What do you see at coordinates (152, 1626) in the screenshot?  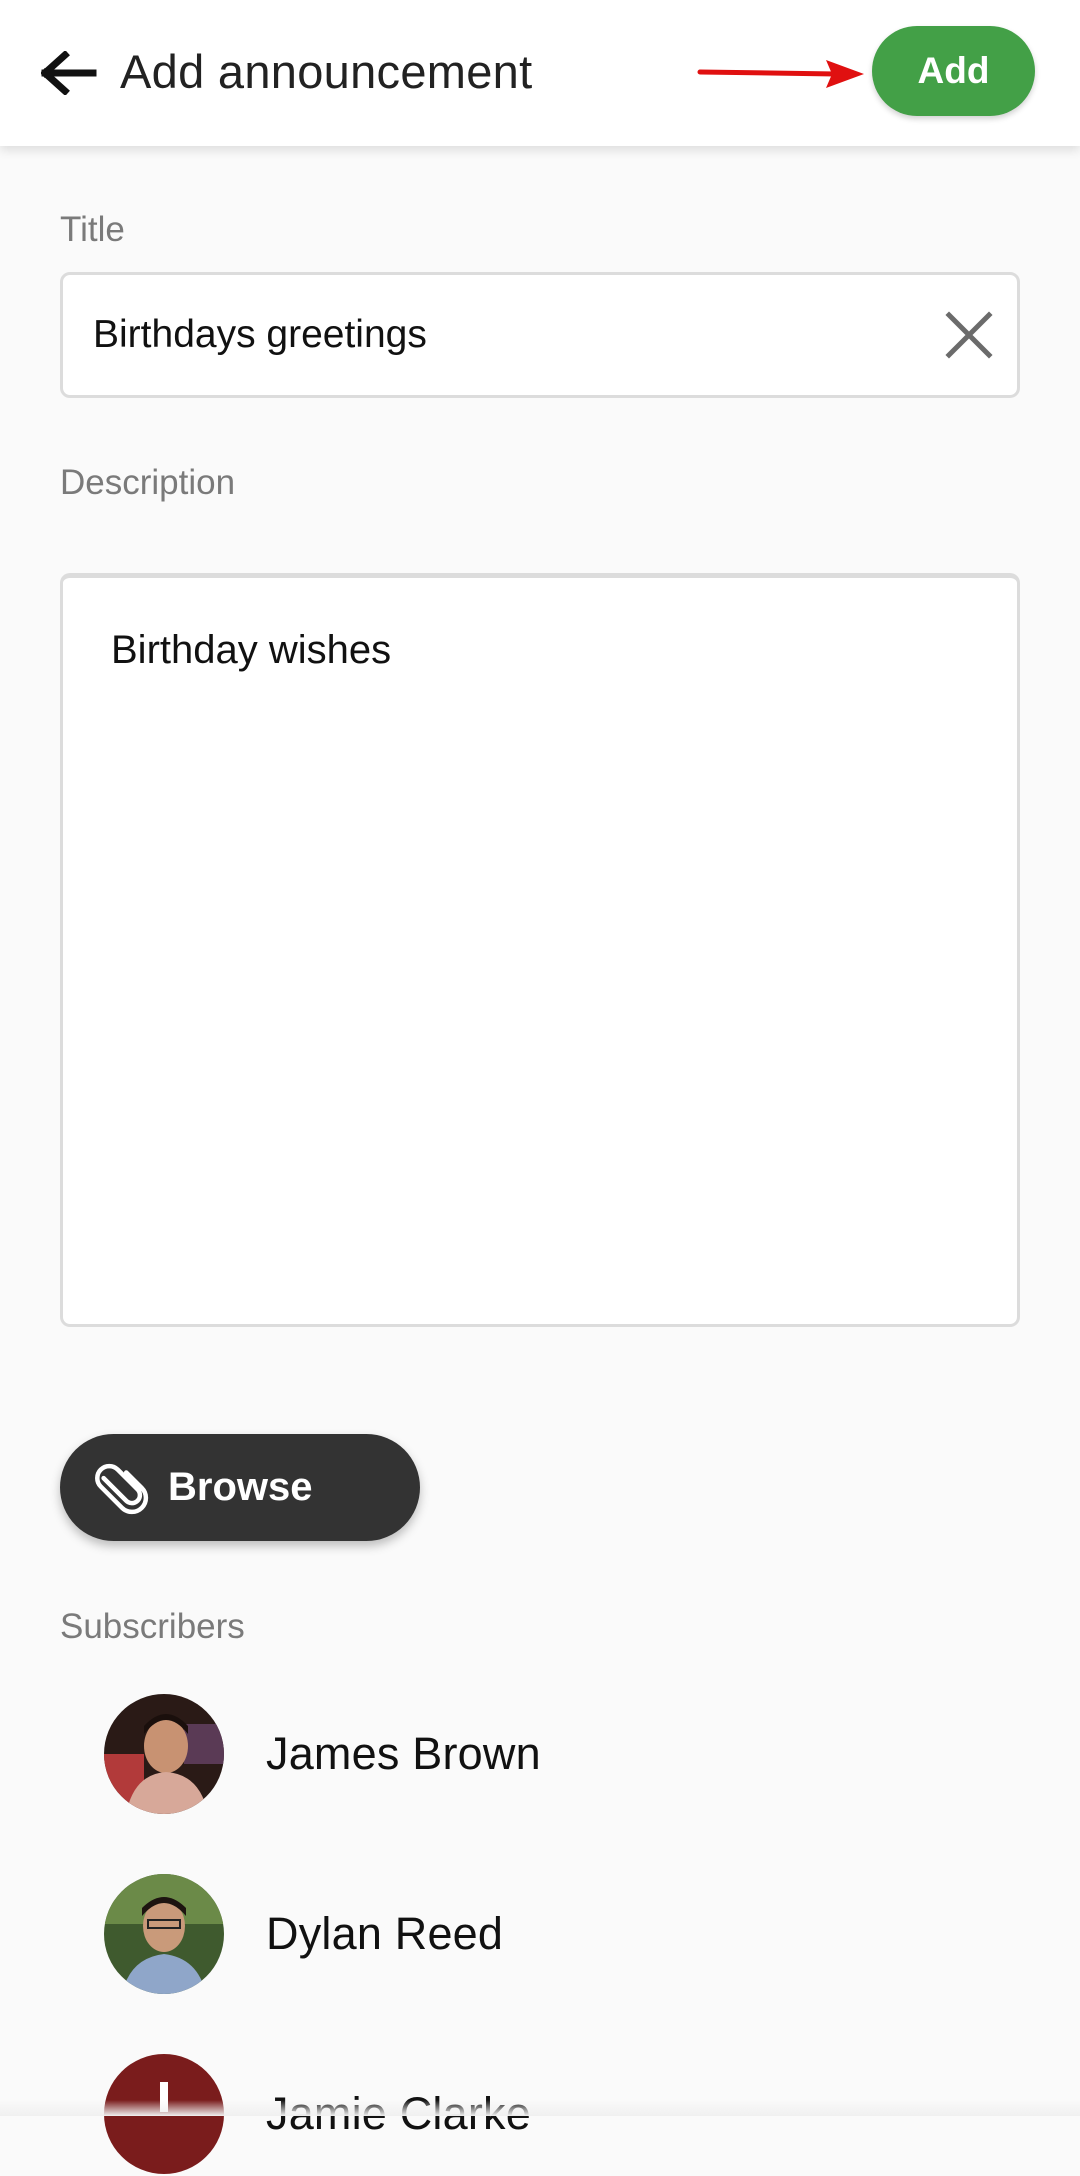 I see `subscribers-label: Subscribers` at bounding box center [152, 1626].